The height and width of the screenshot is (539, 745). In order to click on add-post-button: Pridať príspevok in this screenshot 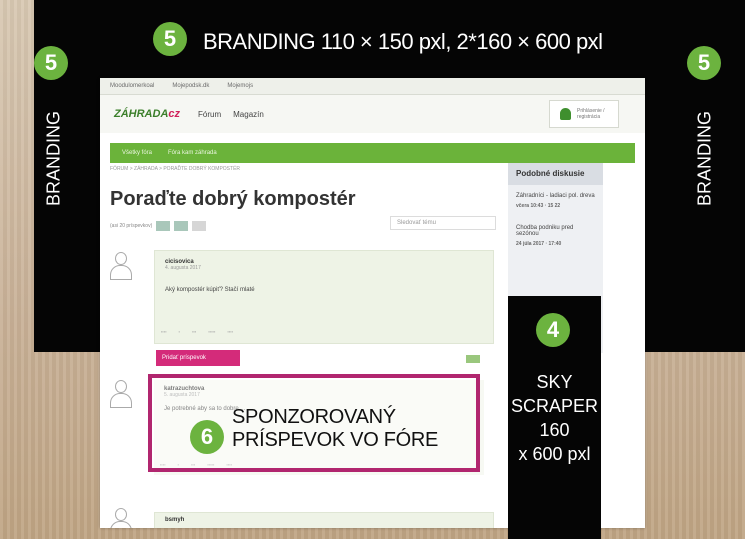, I will do `click(198, 358)`.